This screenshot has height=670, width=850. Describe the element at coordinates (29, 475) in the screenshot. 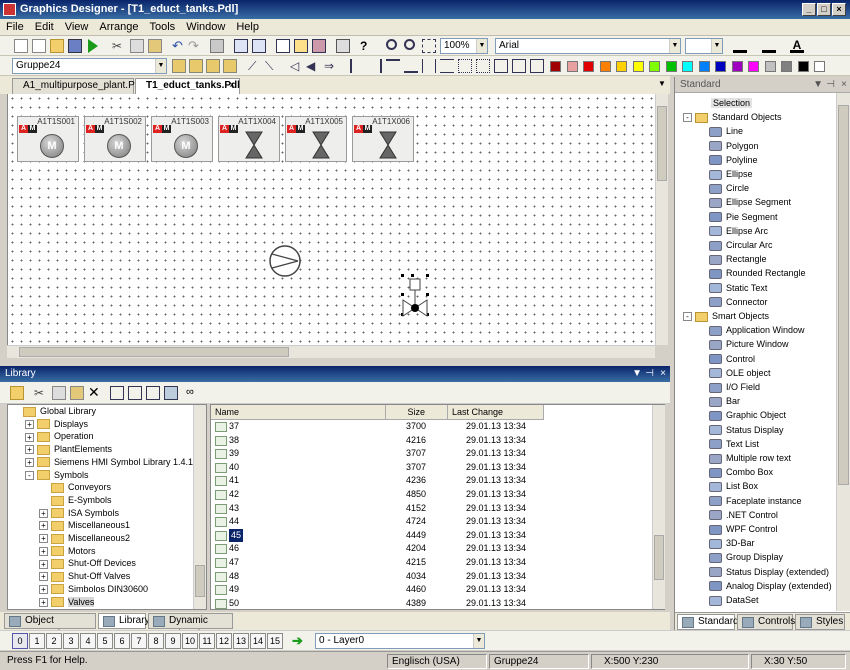

I see `expander-icon: -` at that location.